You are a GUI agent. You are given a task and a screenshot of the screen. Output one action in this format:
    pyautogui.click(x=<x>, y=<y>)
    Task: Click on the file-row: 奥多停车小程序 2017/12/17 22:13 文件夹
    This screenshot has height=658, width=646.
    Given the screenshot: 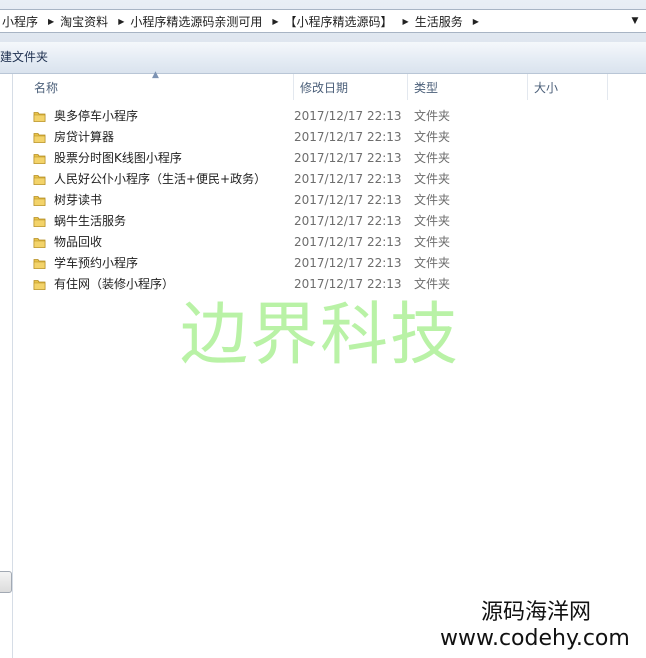 What is the action you would take?
    pyautogui.click(x=330, y=116)
    